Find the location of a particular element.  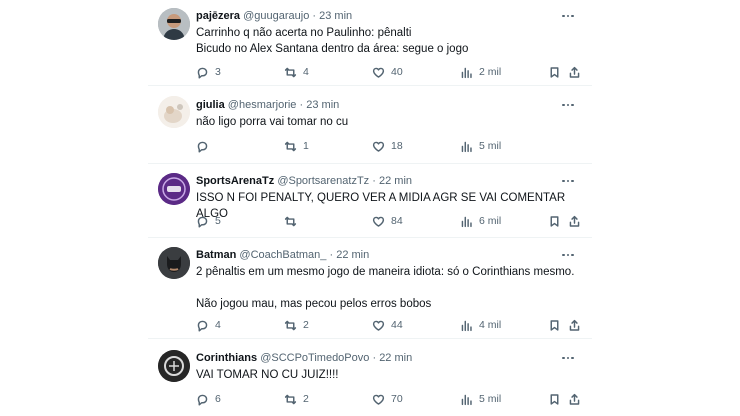

reply-button: 4 is located at coordinates (208, 325).